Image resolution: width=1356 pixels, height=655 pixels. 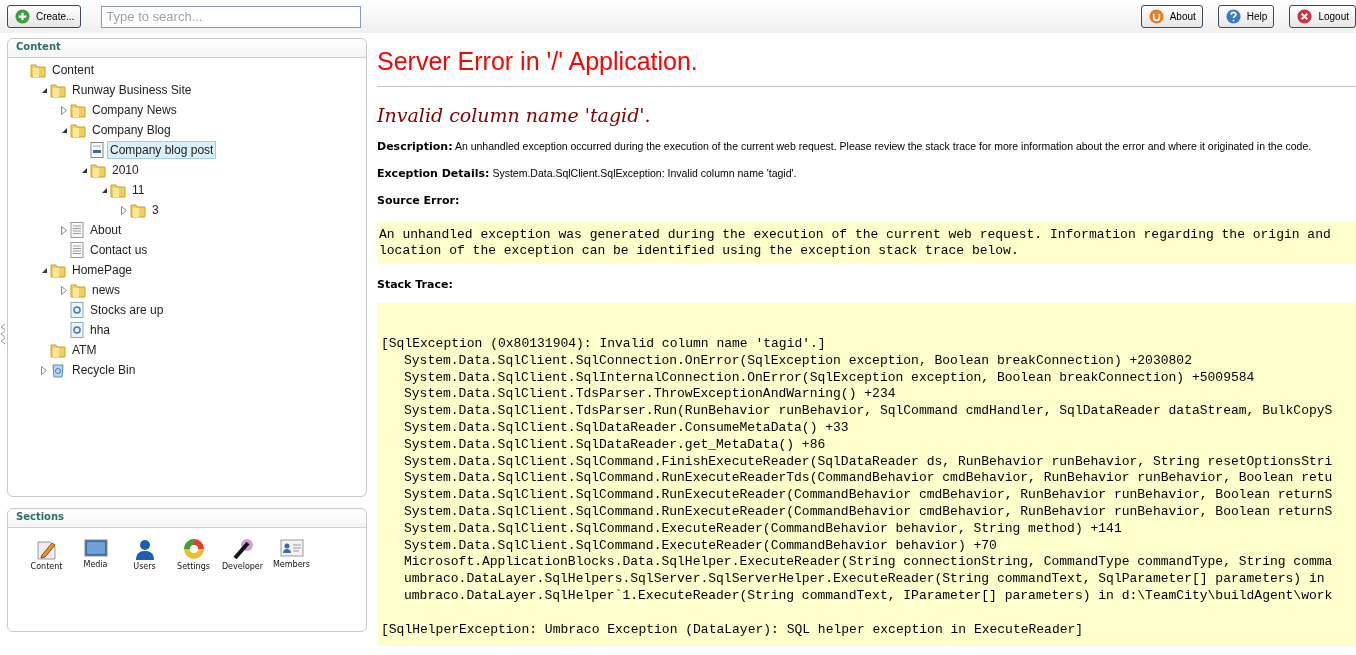 I want to click on stack-frame-line: System.Data.SqlClient.SqlCommand.FinishExecuteReader(SqlDataReader ds, RunBehavior runBehavior, String resetOptionsStri, so click(x=868, y=462).